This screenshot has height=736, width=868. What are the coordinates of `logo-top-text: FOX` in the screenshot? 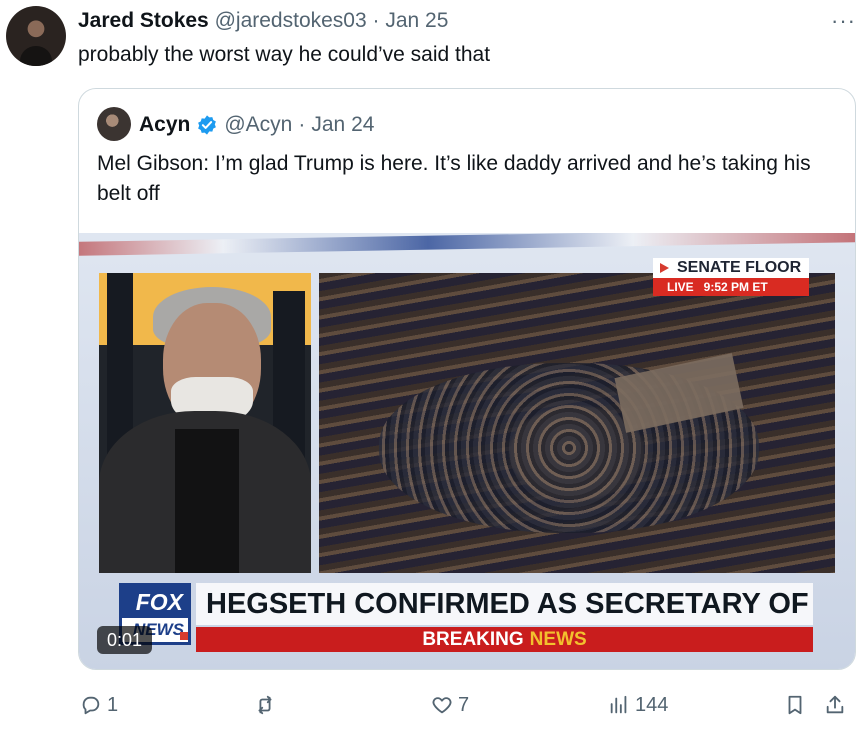 It's located at (155, 602).